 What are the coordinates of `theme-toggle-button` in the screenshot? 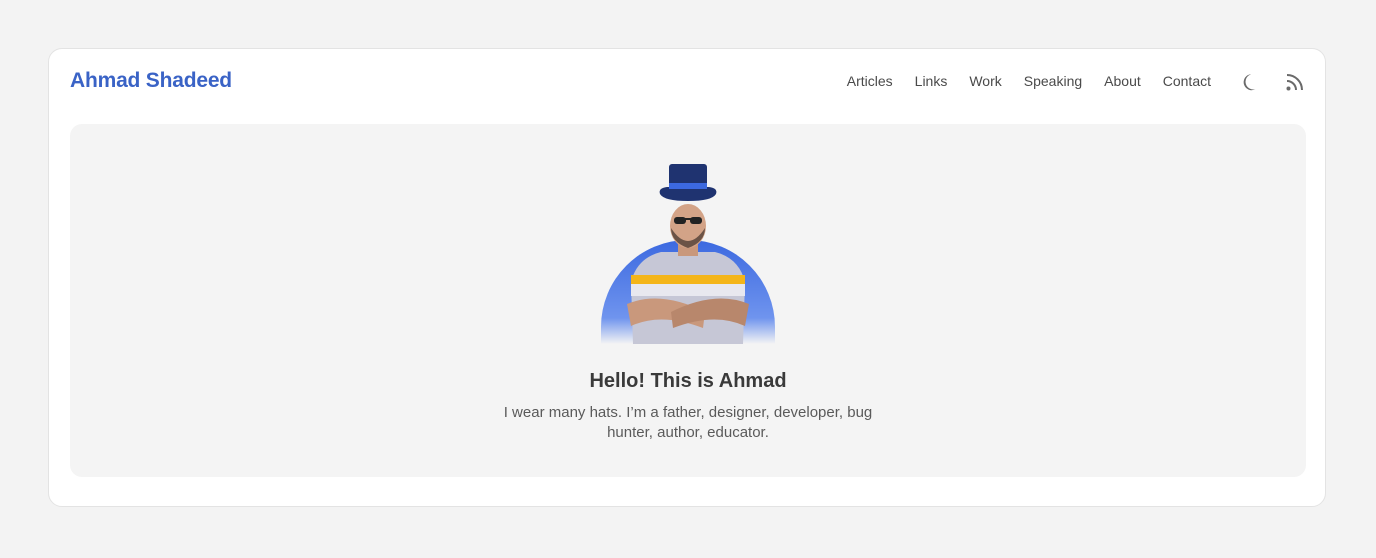 It's located at (1252, 82).